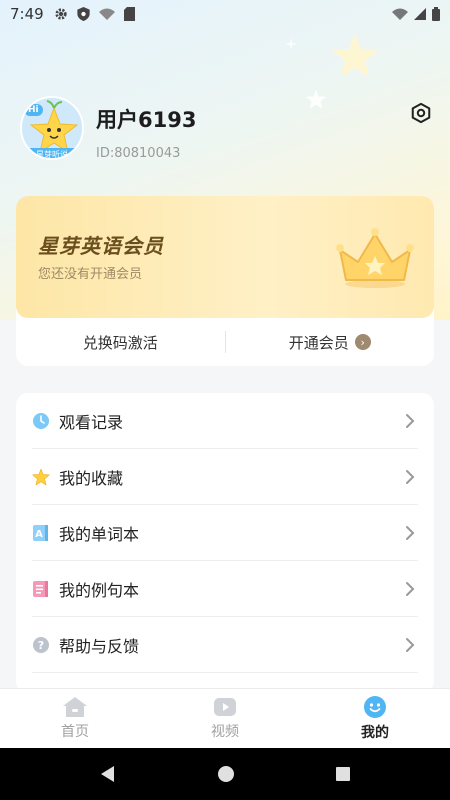 The height and width of the screenshot is (800, 450). What do you see at coordinates (225, 645) in the screenshot?
I see `menu-item-help-feedback: ? 帮助与反馈` at bounding box center [225, 645].